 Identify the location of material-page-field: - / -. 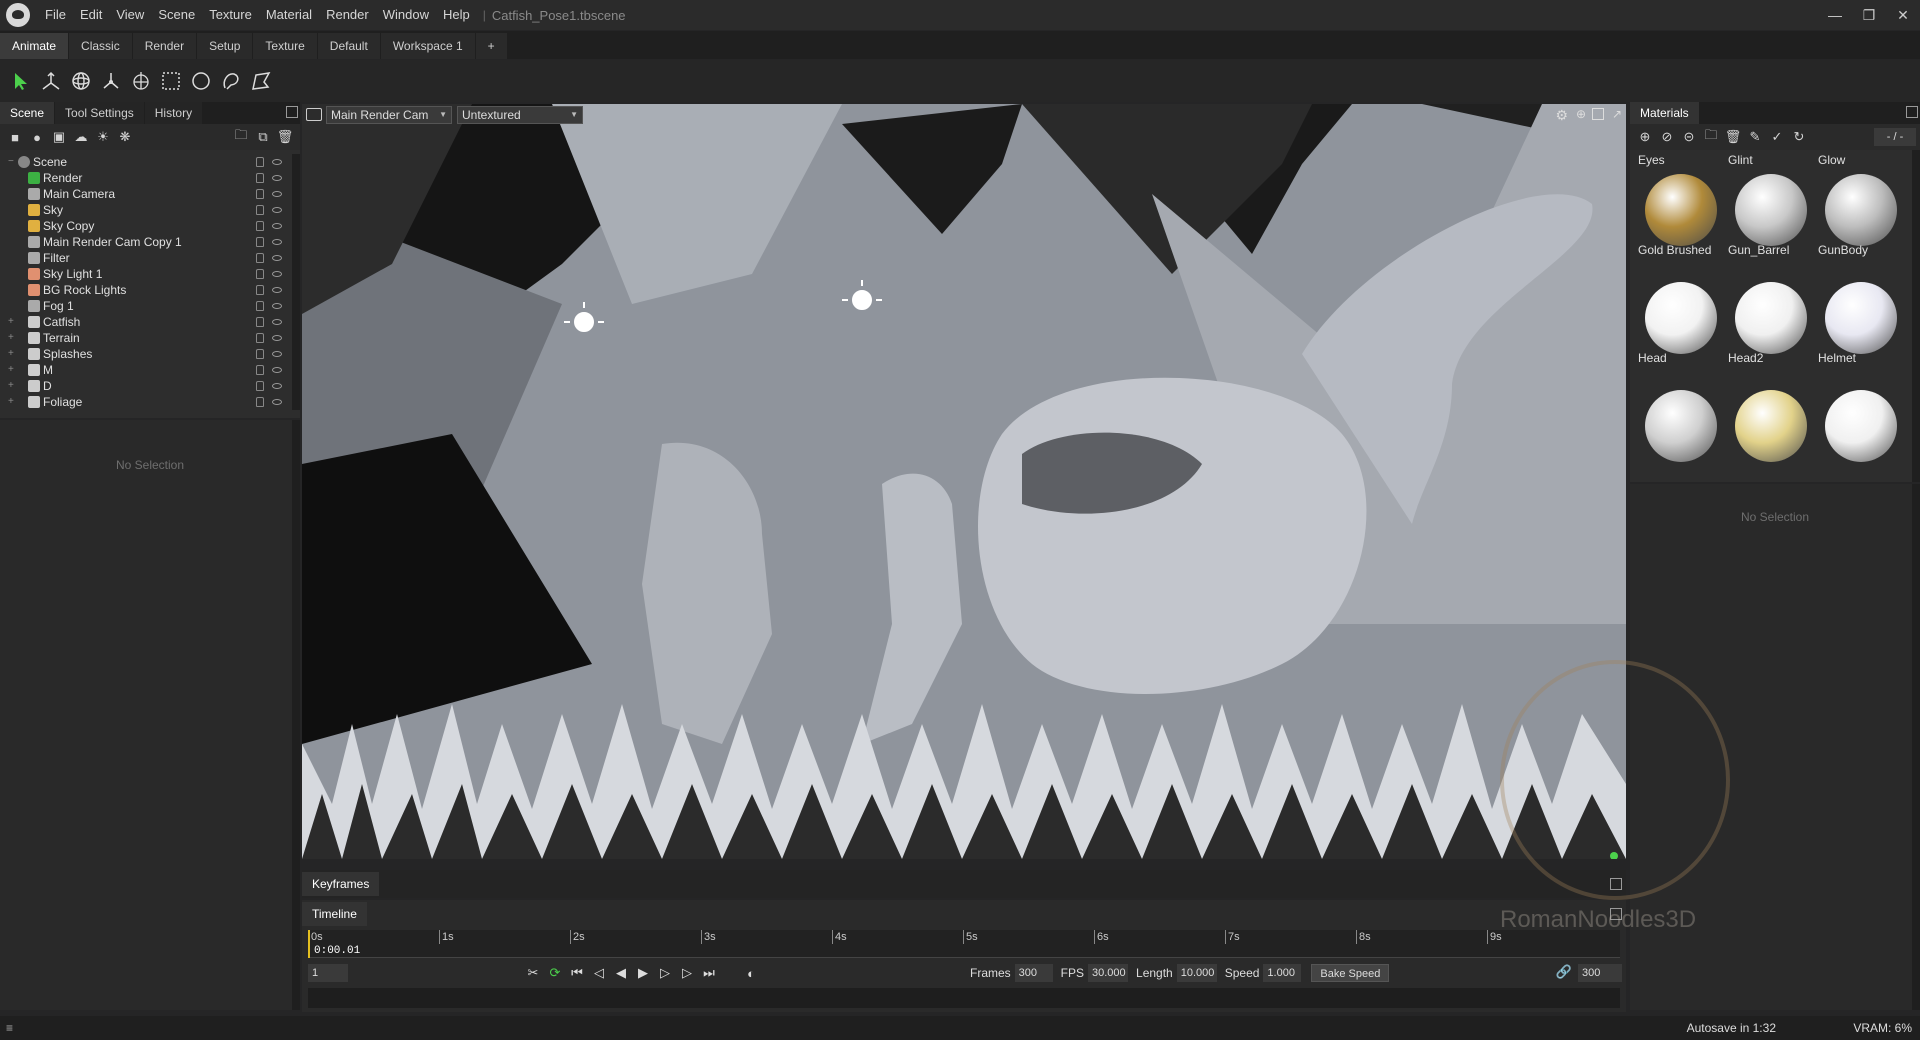
(1895, 137).